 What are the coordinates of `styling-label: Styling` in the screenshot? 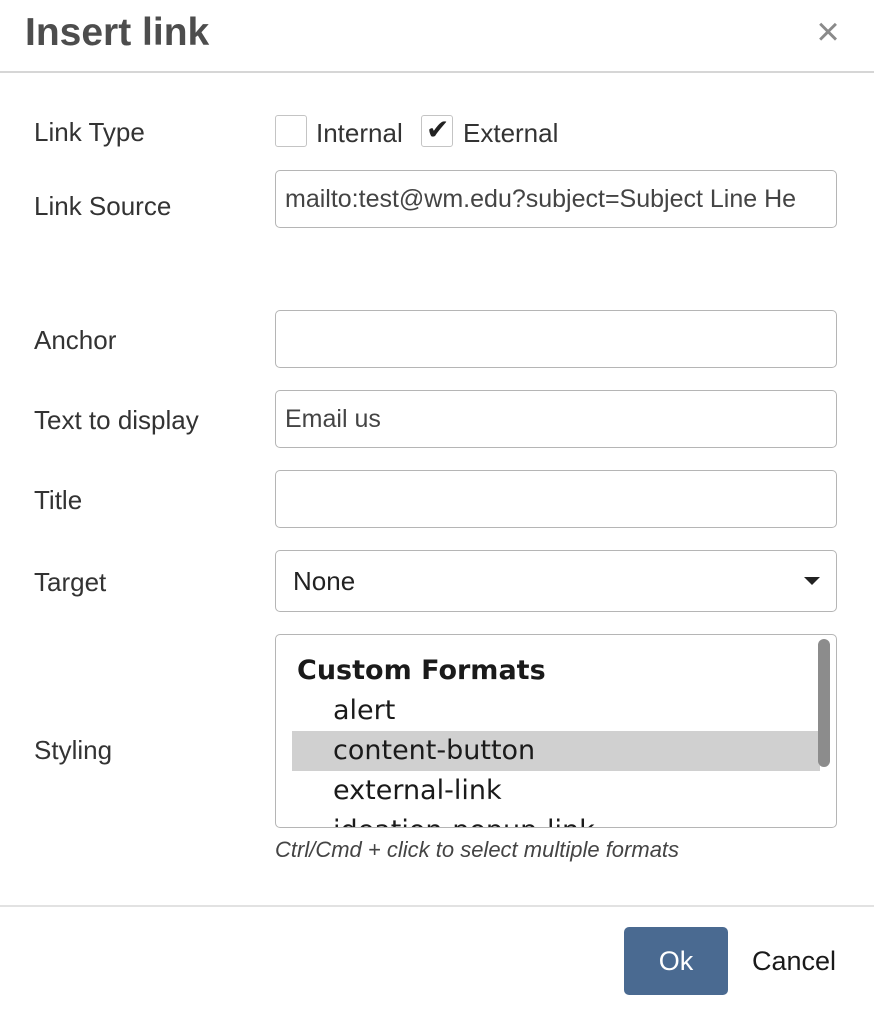 It's located at (73, 750).